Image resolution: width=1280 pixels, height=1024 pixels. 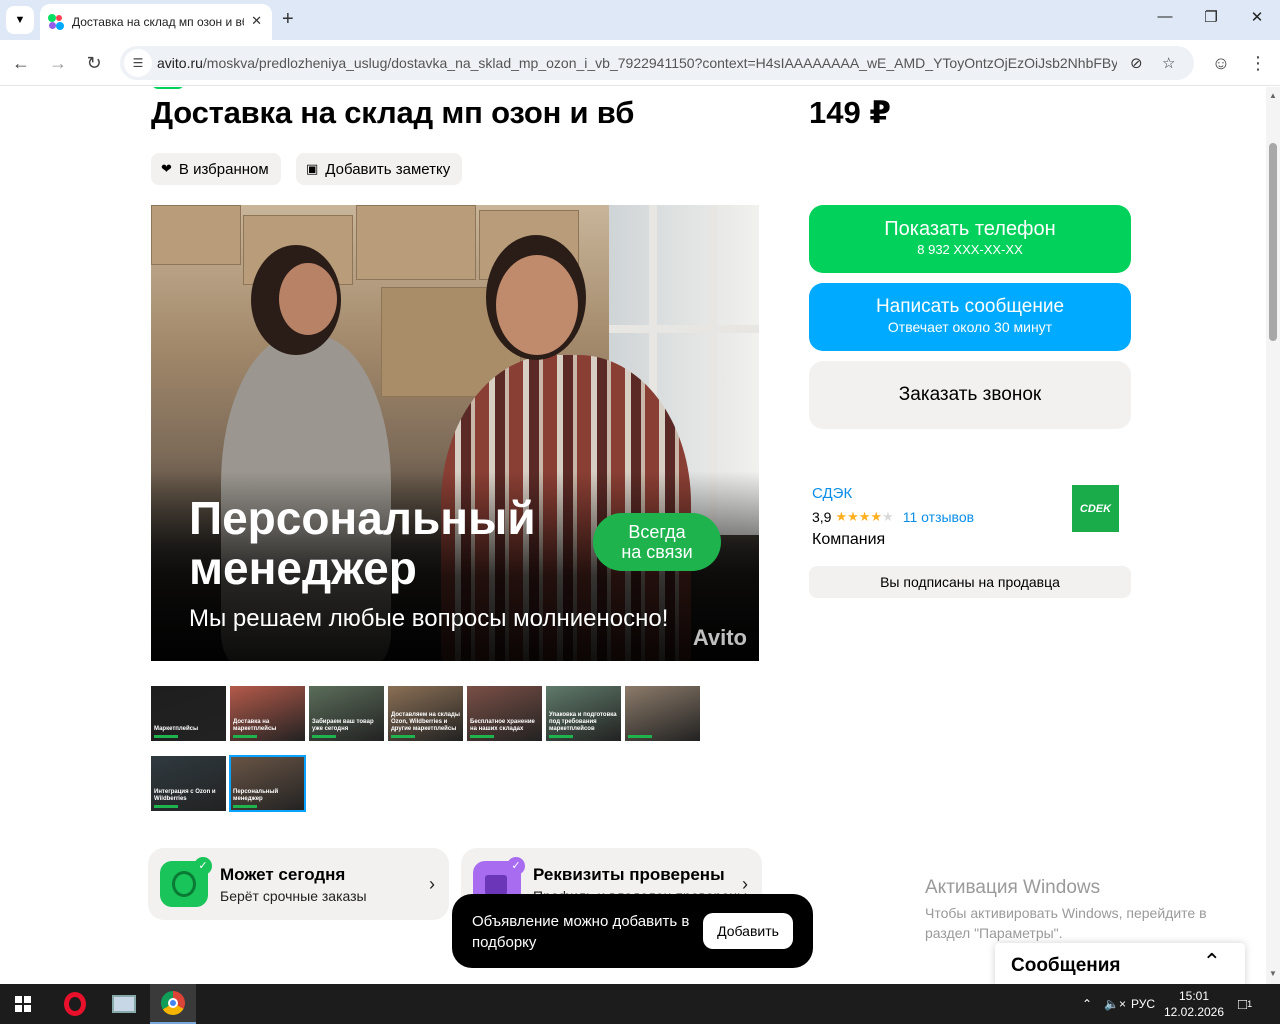 What do you see at coordinates (168, 88) in the screenshot?
I see `category-chip` at bounding box center [168, 88].